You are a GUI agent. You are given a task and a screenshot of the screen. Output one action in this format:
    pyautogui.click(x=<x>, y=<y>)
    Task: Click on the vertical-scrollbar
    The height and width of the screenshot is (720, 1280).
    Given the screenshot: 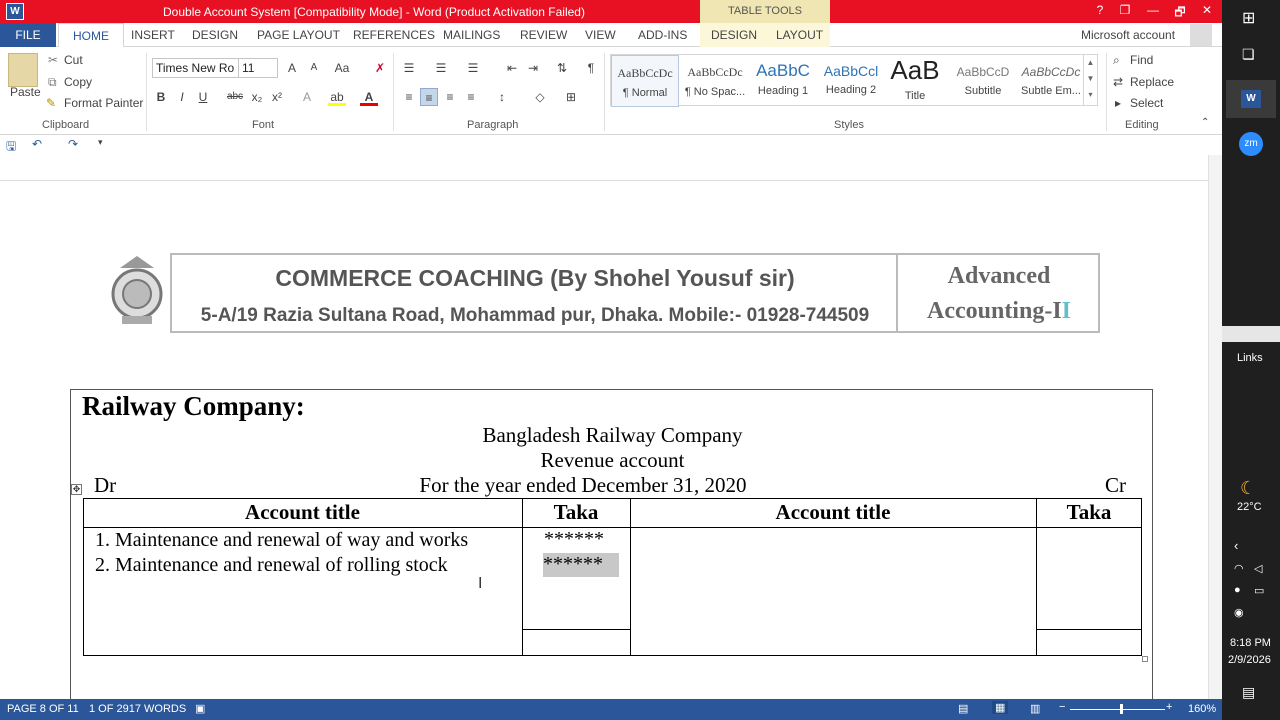 What is the action you would take?
    pyautogui.click(x=1215, y=427)
    